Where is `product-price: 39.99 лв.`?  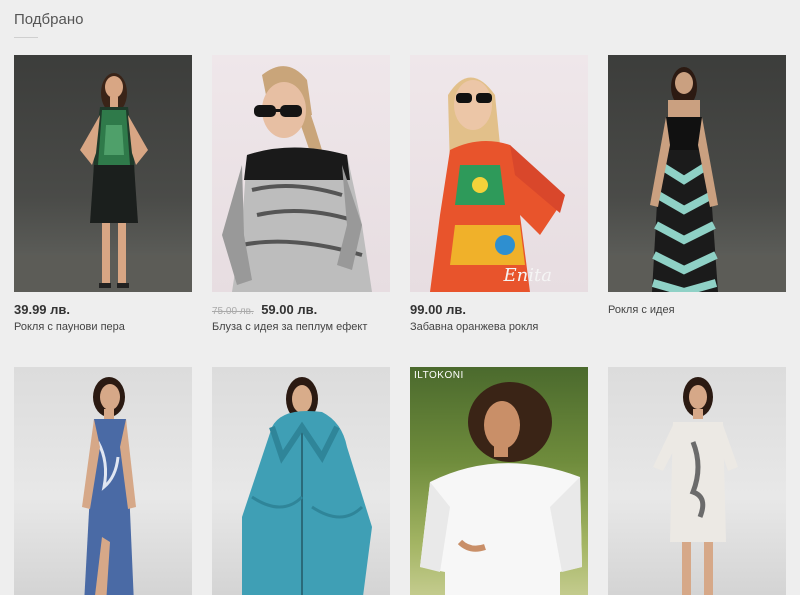
product-price: 39.99 лв. is located at coordinates (42, 309).